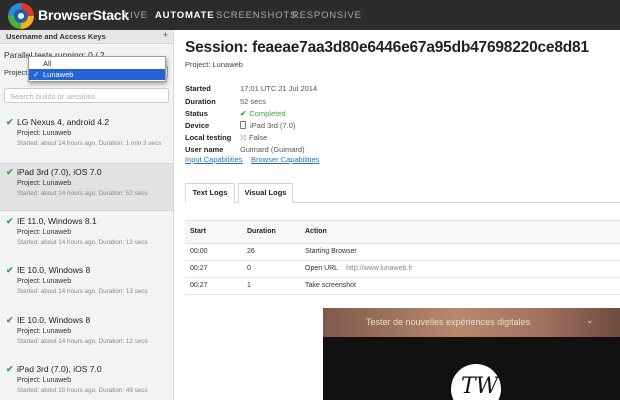 The height and width of the screenshot is (400, 620). I want to click on log-action: Open URL http://www.lunaweb.fr, so click(359, 268).